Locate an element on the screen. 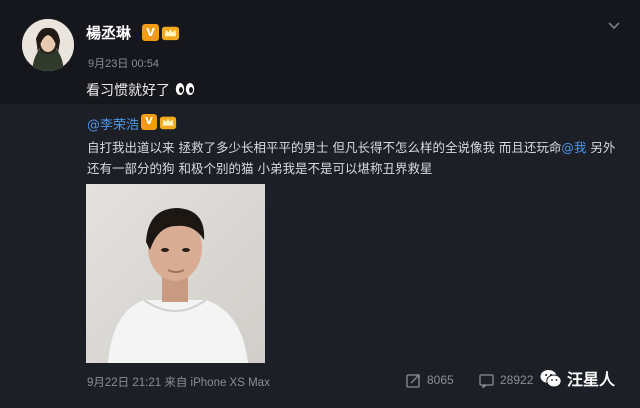  repost-crown-icon is located at coordinates (168, 123).